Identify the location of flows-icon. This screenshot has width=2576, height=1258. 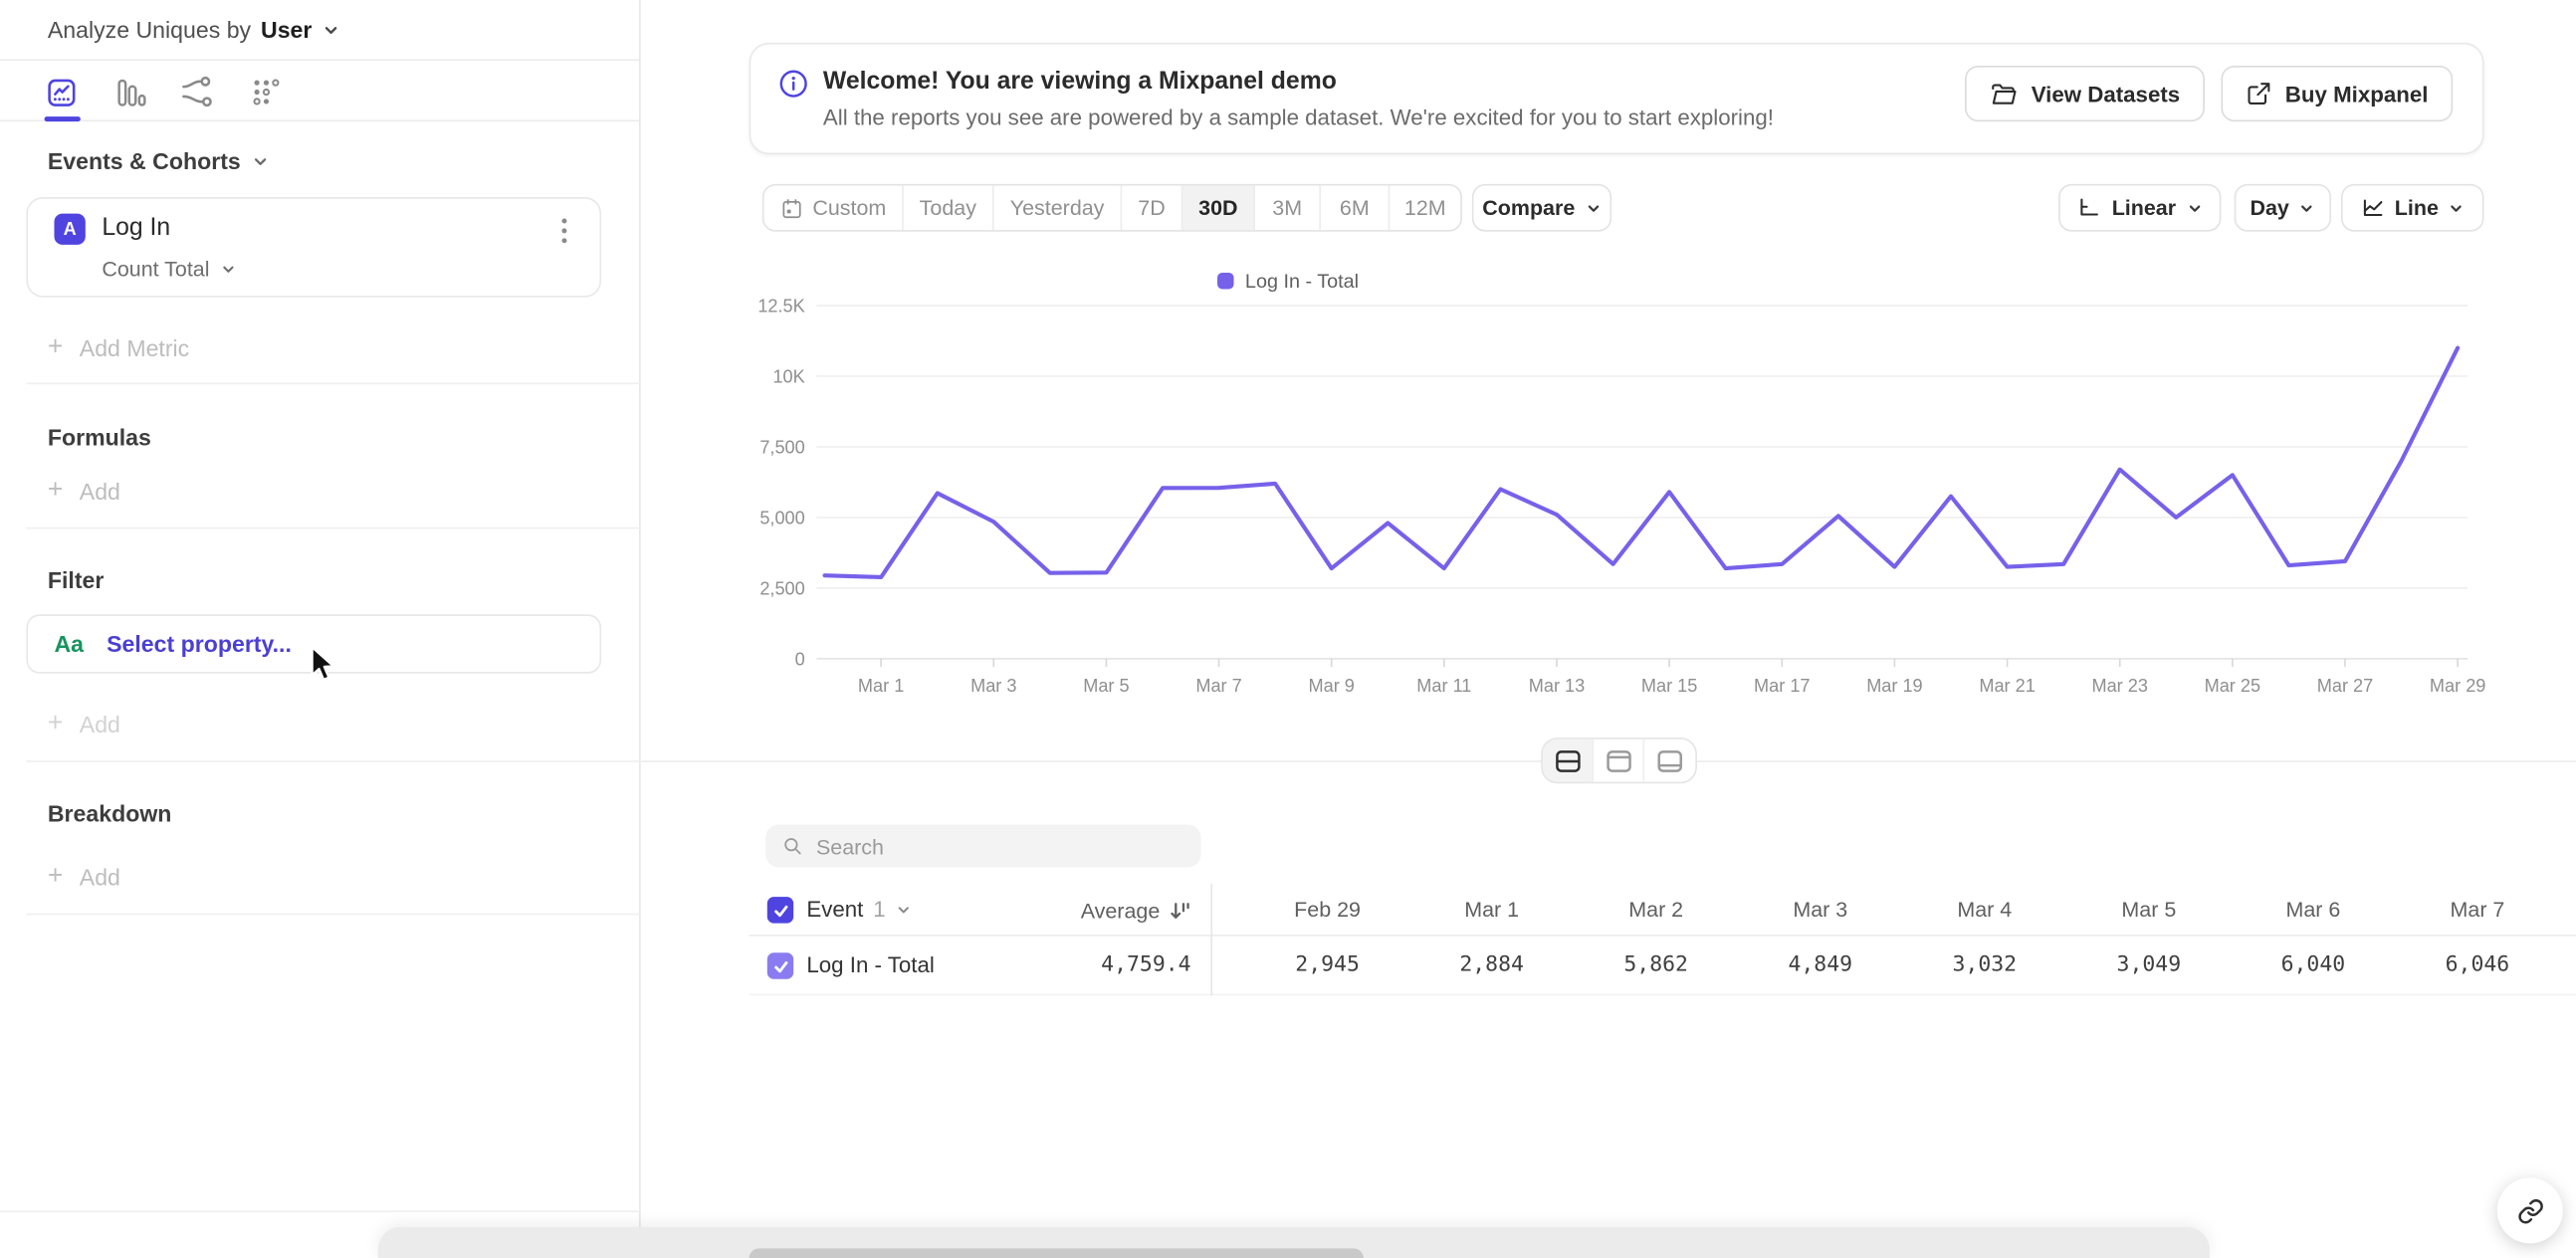
(197, 91).